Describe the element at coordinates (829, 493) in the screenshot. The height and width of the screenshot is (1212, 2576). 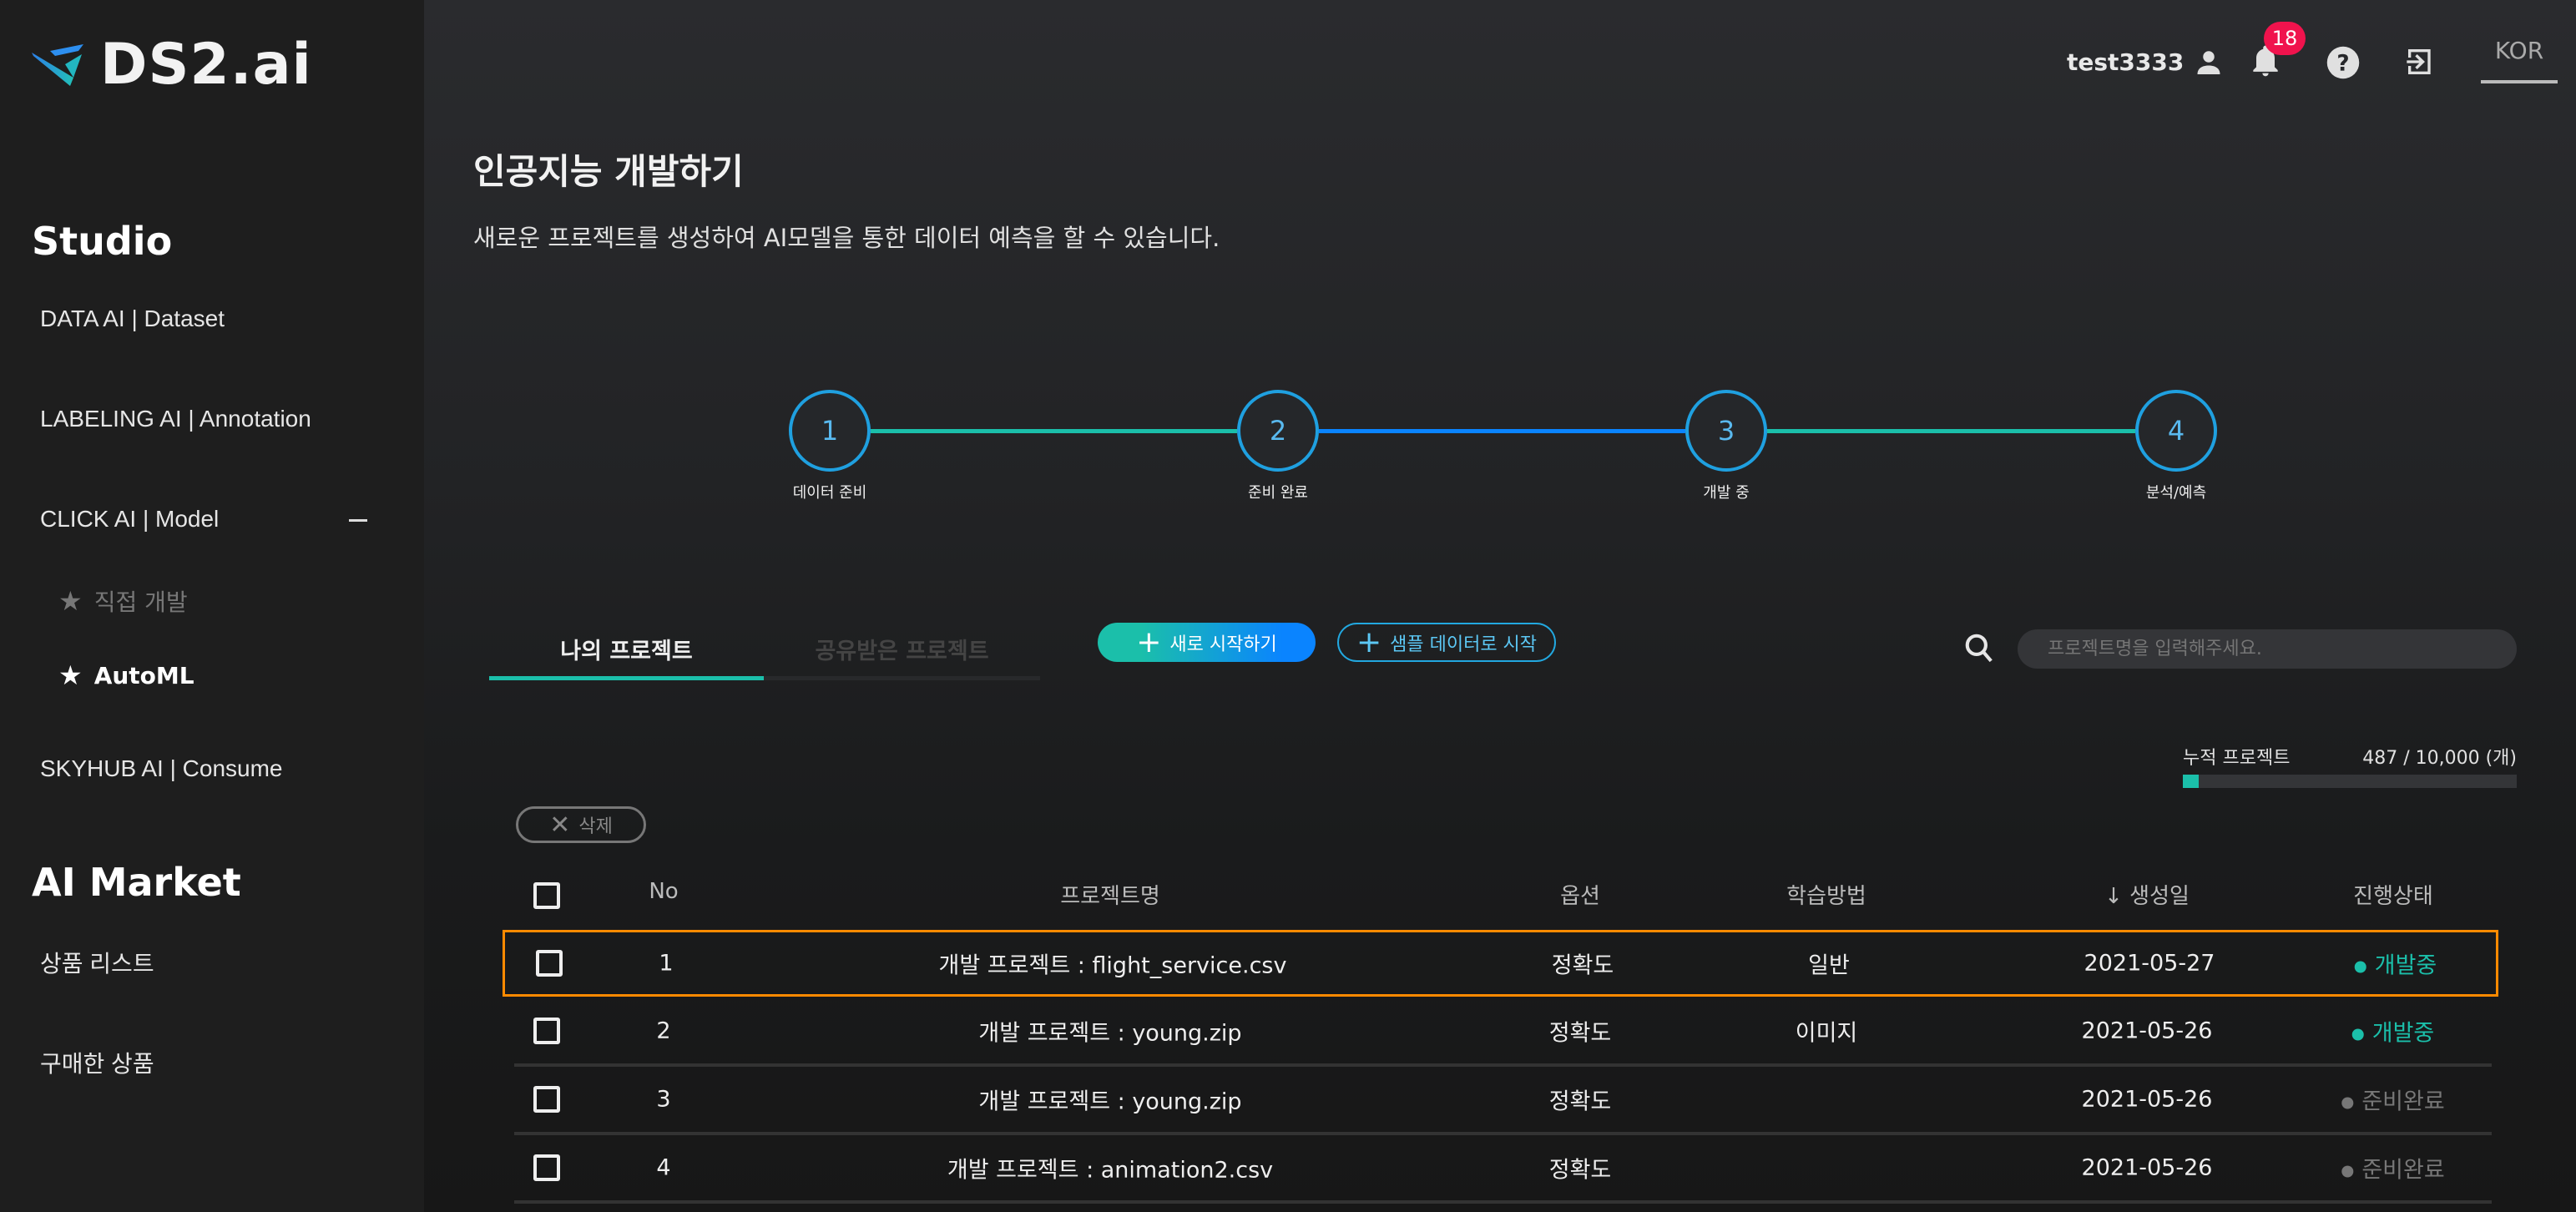
I see `step-label: 데이터 준비` at that location.